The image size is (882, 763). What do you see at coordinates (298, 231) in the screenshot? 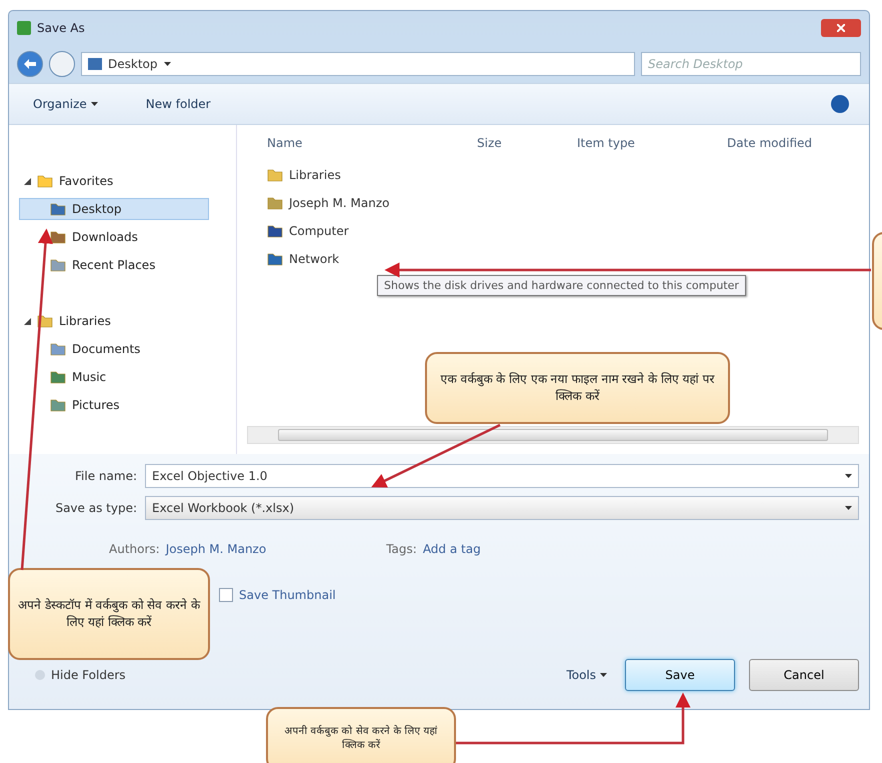
I see `file-item: Computer` at bounding box center [298, 231].